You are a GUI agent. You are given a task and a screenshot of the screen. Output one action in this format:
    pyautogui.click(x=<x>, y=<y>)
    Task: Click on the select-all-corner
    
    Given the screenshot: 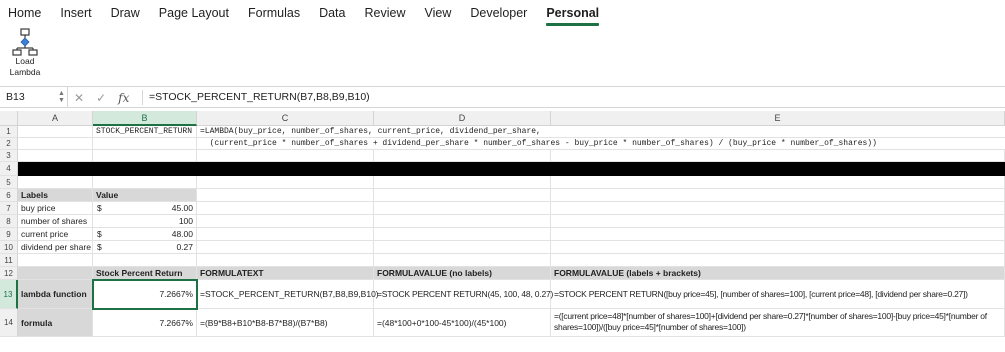 What is the action you would take?
    pyautogui.click(x=9, y=118)
    